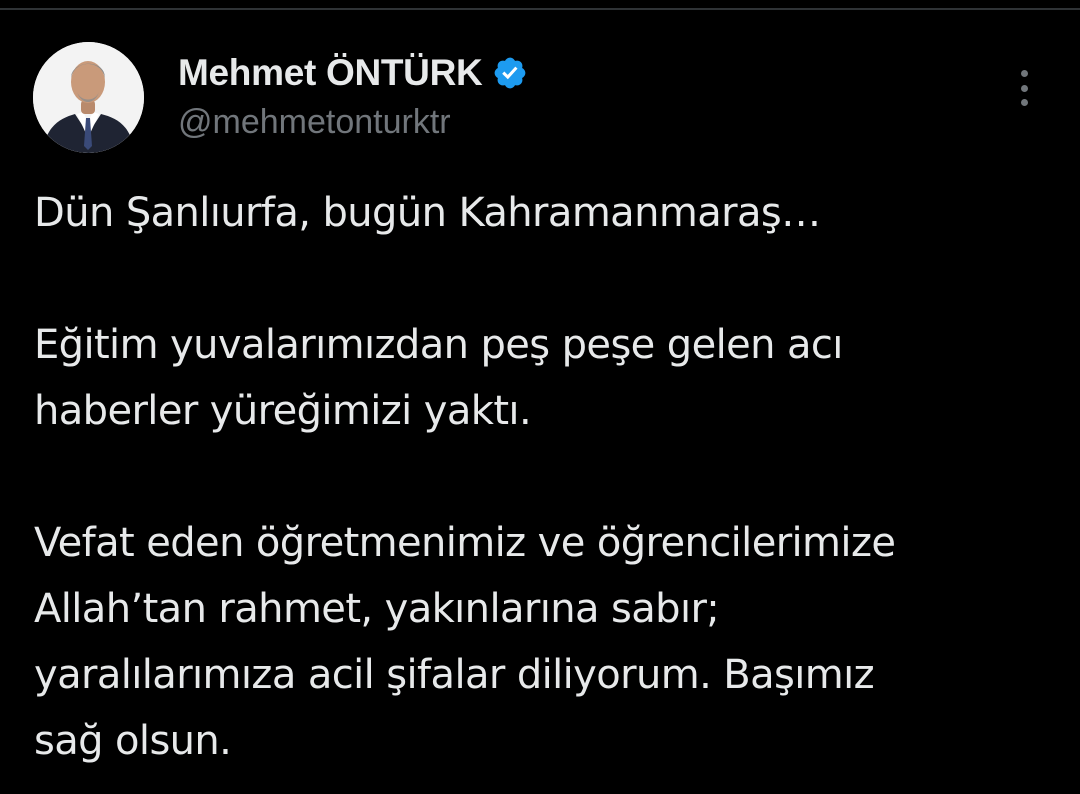 The image size is (1080, 794). What do you see at coordinates (438, 345) in the screenshot?
I see `tweet-line: Eğitim yuvalarımızdan peş peşe gelen acı` at bounding box center [438, 345].